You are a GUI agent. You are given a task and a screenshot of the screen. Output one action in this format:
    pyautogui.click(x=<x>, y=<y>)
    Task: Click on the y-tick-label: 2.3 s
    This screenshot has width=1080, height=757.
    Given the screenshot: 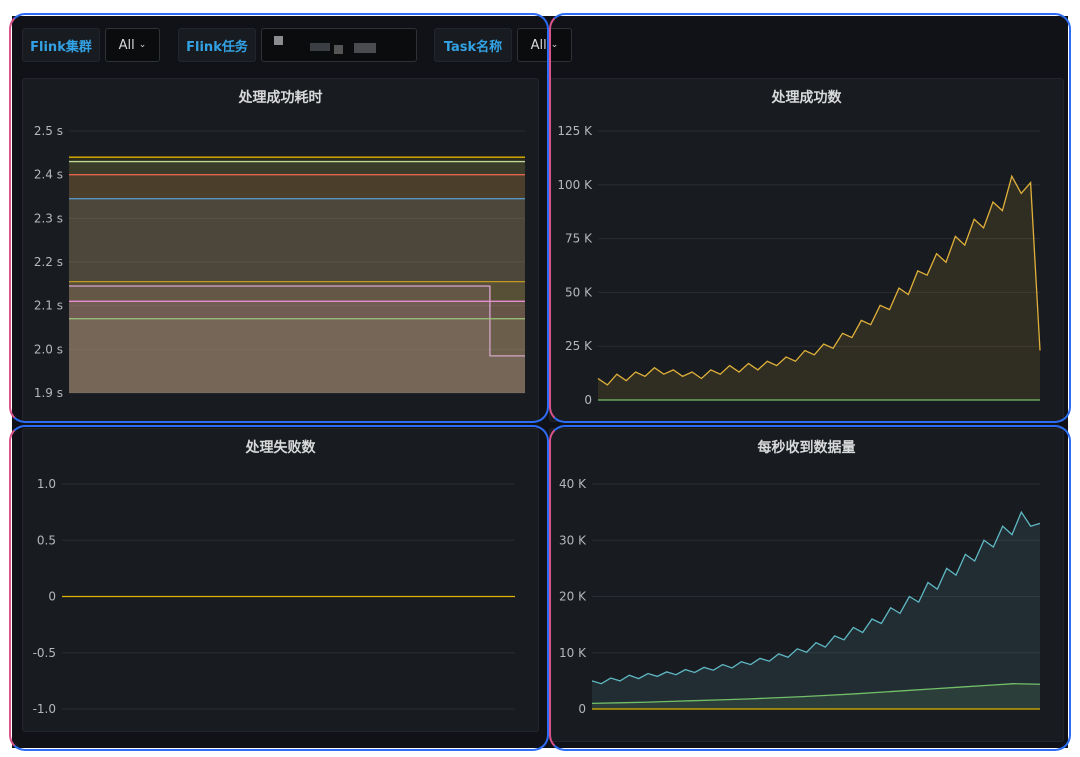 What is the action you would take?
    pyautogui.click(x=48, y=218)
    